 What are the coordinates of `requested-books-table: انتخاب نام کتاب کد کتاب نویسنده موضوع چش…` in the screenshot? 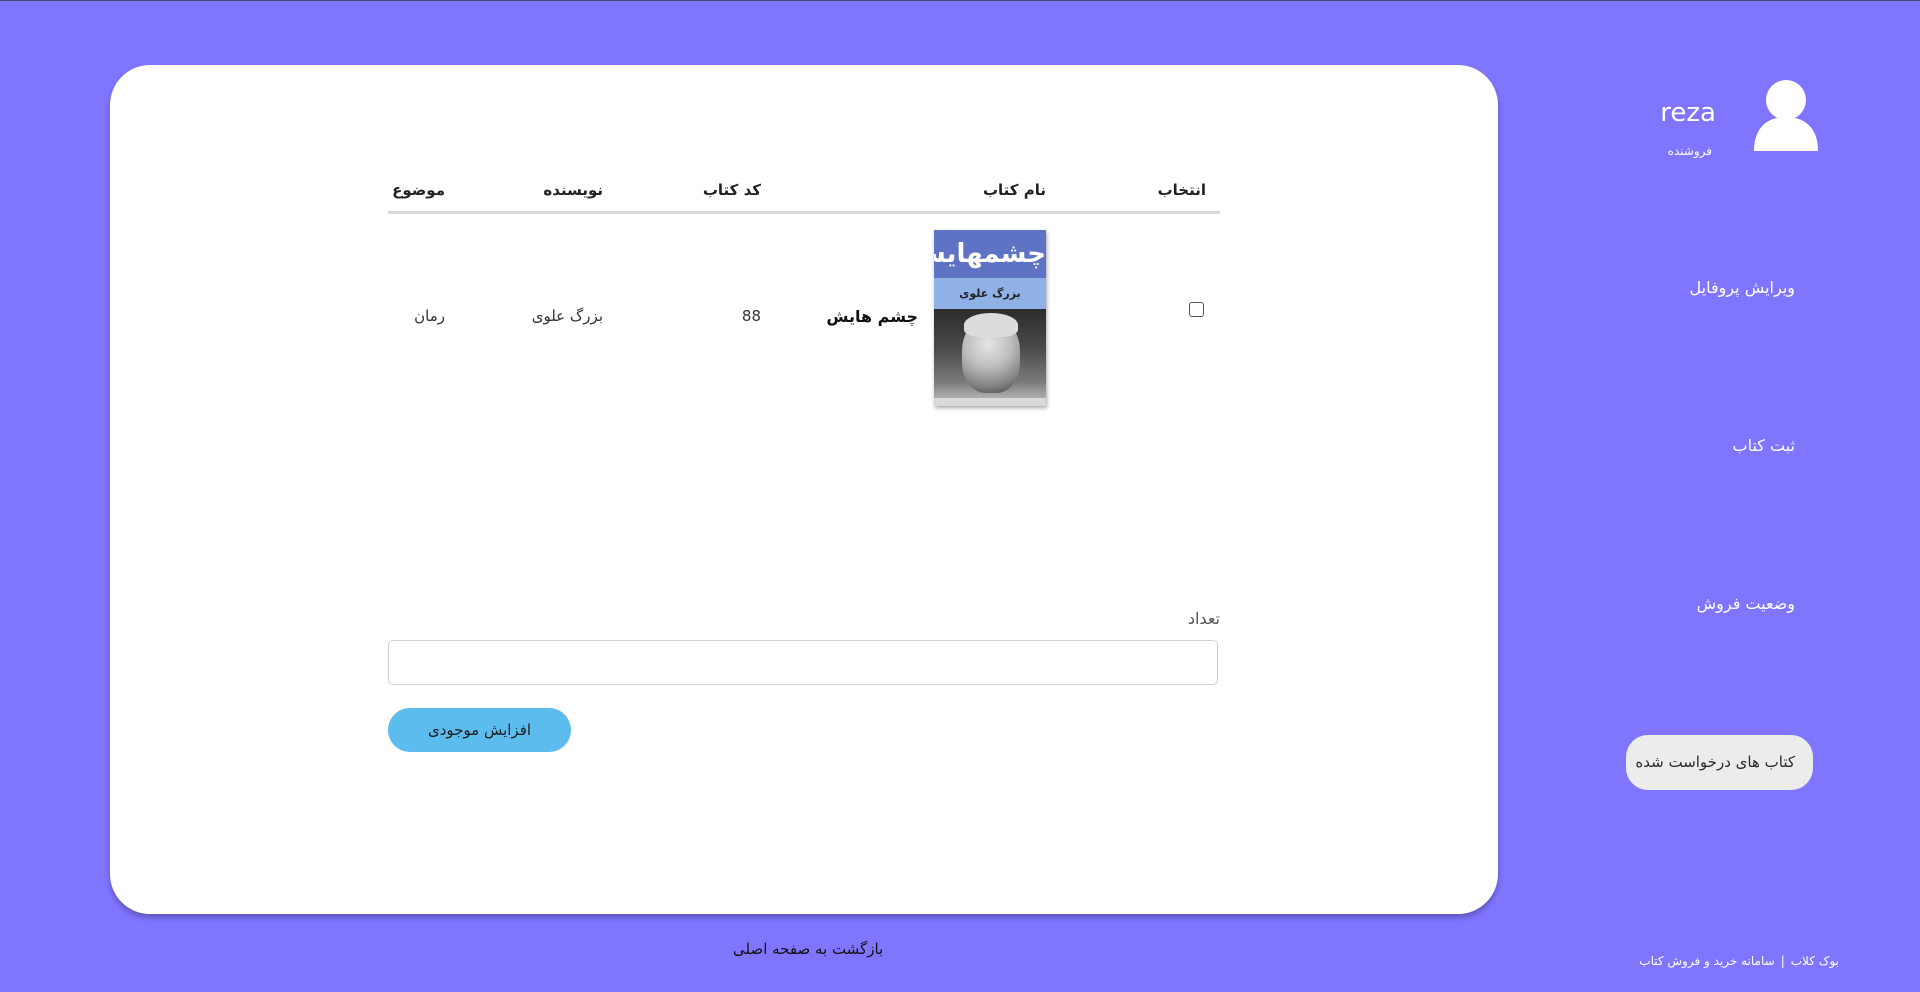 It's located at (804, 289).